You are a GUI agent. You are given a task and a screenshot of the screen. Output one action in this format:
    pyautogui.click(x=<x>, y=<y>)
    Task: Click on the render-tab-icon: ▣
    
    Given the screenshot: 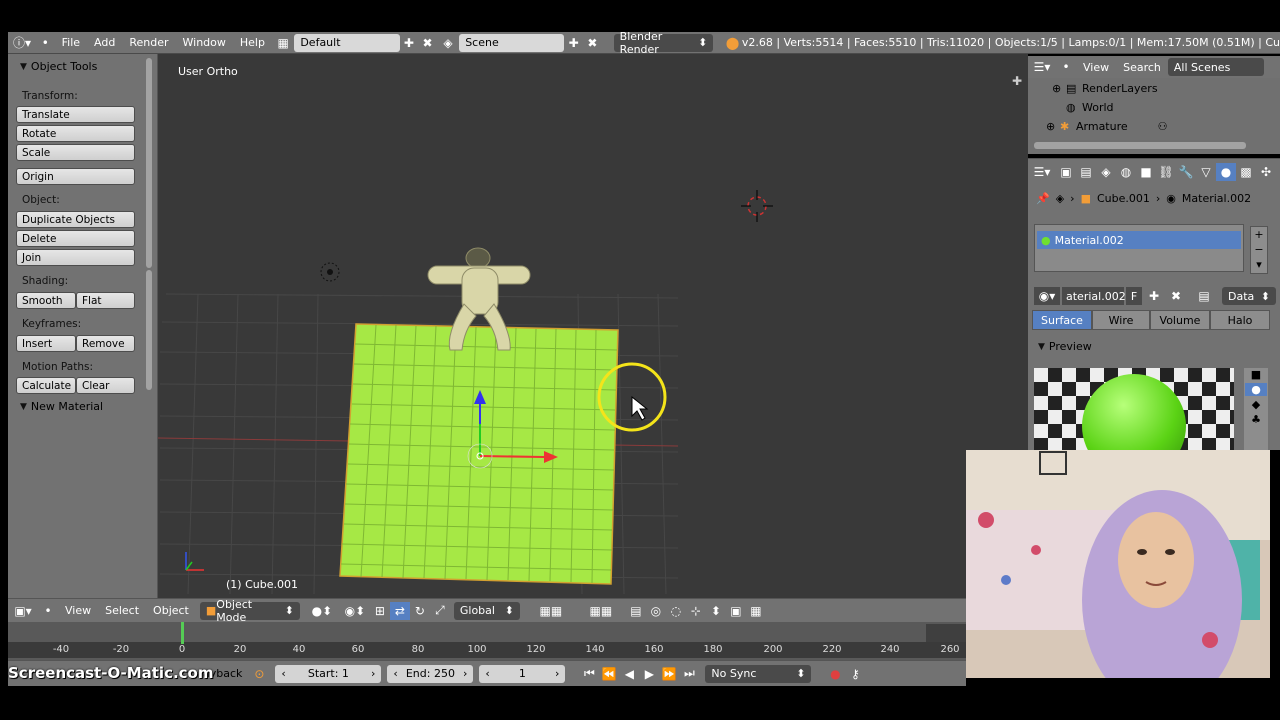 What is the action you would take?
    pyautogui.click(x=1066, y=172)
    